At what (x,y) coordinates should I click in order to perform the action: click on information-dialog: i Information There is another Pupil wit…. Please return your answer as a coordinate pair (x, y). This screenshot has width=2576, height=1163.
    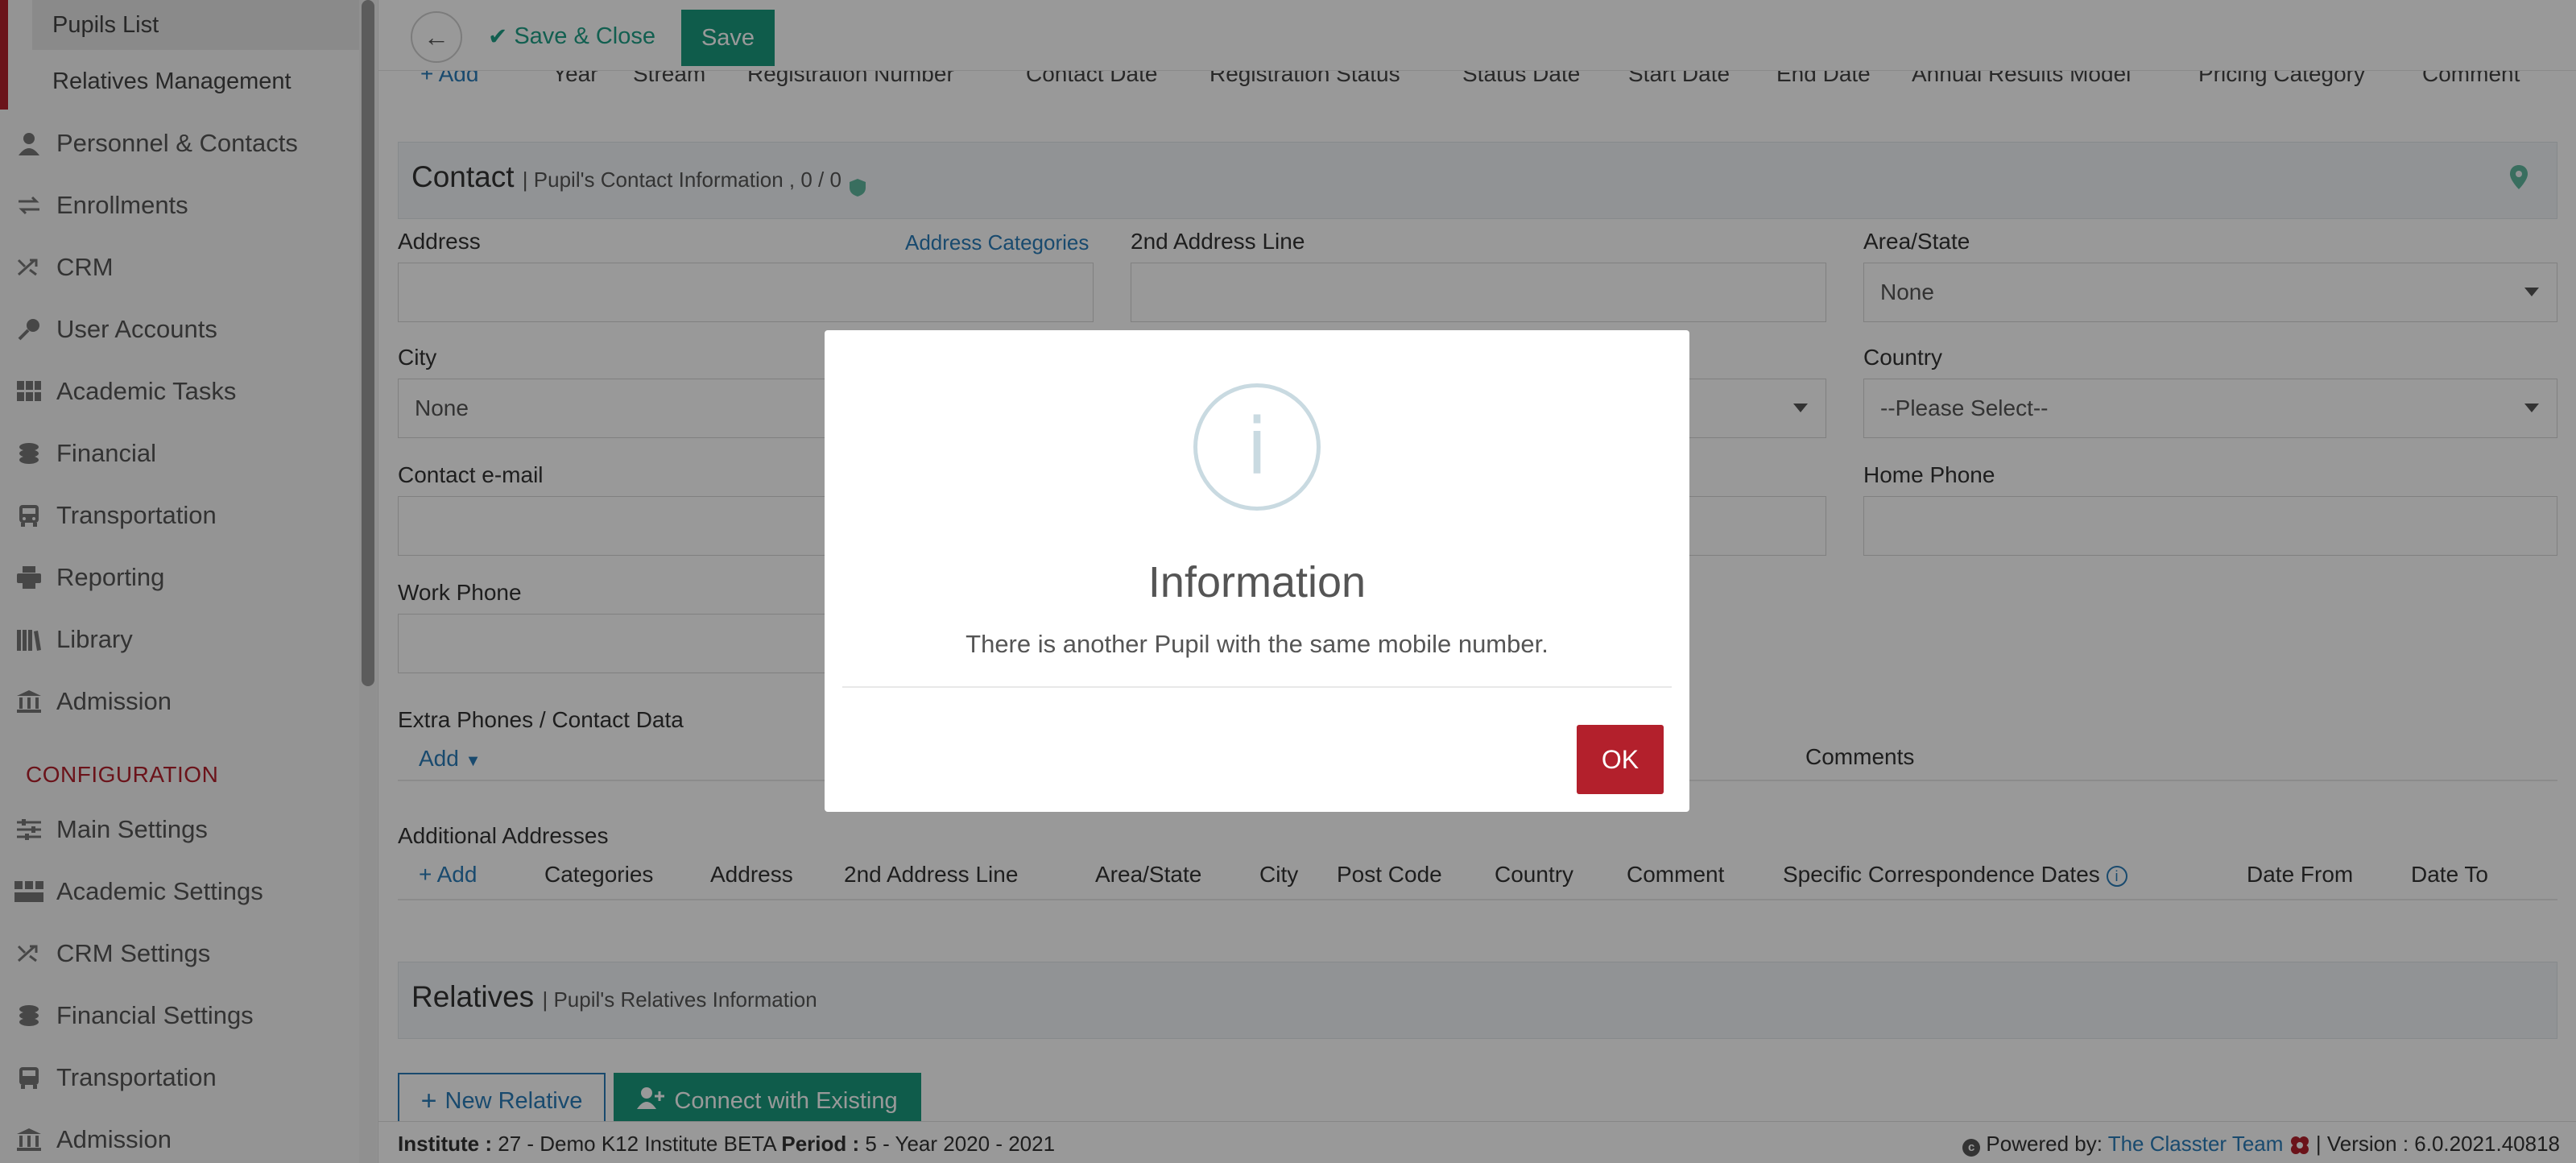
    Looking at the image, I should click on (1257, 571).